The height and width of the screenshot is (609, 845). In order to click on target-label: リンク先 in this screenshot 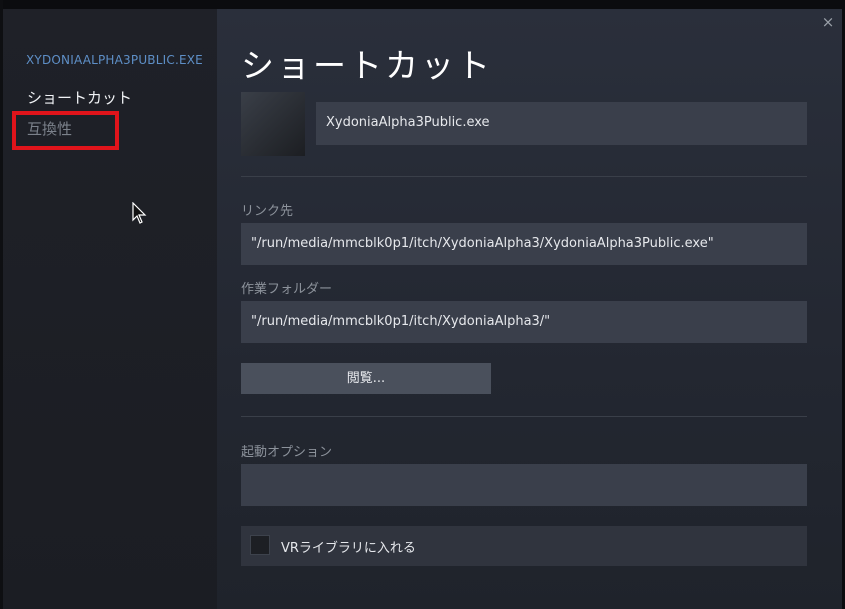, I will do `click(267, 211)`.